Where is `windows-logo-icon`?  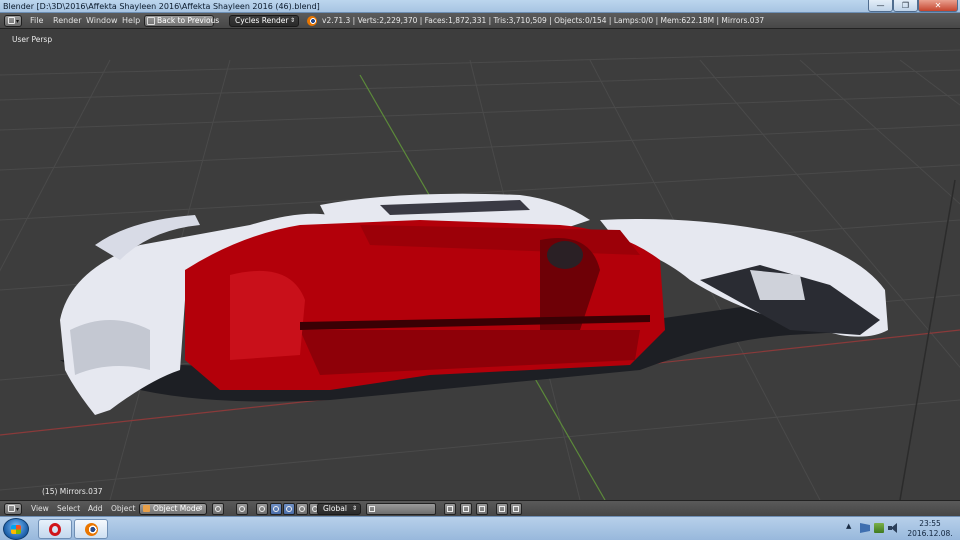
windows-logo-icon is located at coordinates (16, 529).